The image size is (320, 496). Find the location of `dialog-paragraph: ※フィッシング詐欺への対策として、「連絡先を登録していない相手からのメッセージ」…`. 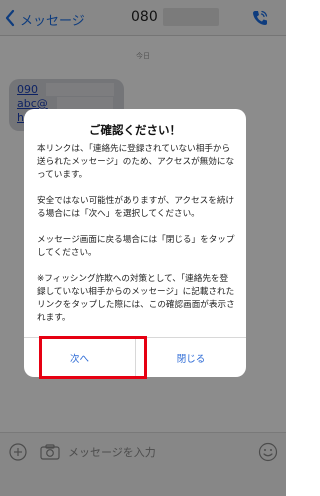

dialog-paragraph: ※フィッシング詐欺への対策として、「連絡先を登録していない相手からのメッセージ」… is located at coordinates (136, 298).